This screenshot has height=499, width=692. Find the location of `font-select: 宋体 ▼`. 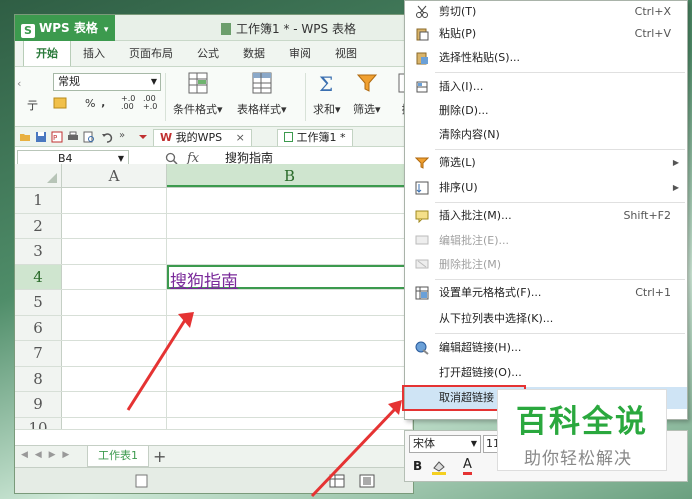

font-select: 宋体 ▼ is located at coordinates (445, 444).